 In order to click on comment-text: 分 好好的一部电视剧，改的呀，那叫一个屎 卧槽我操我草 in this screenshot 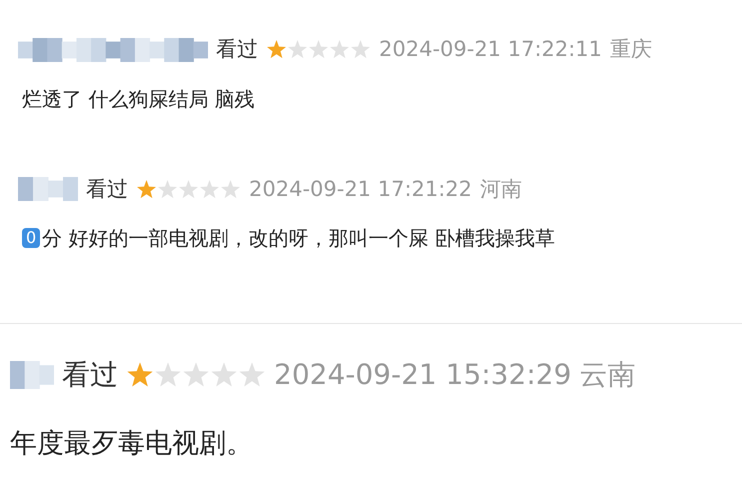, I will do `click(298, 238)`.